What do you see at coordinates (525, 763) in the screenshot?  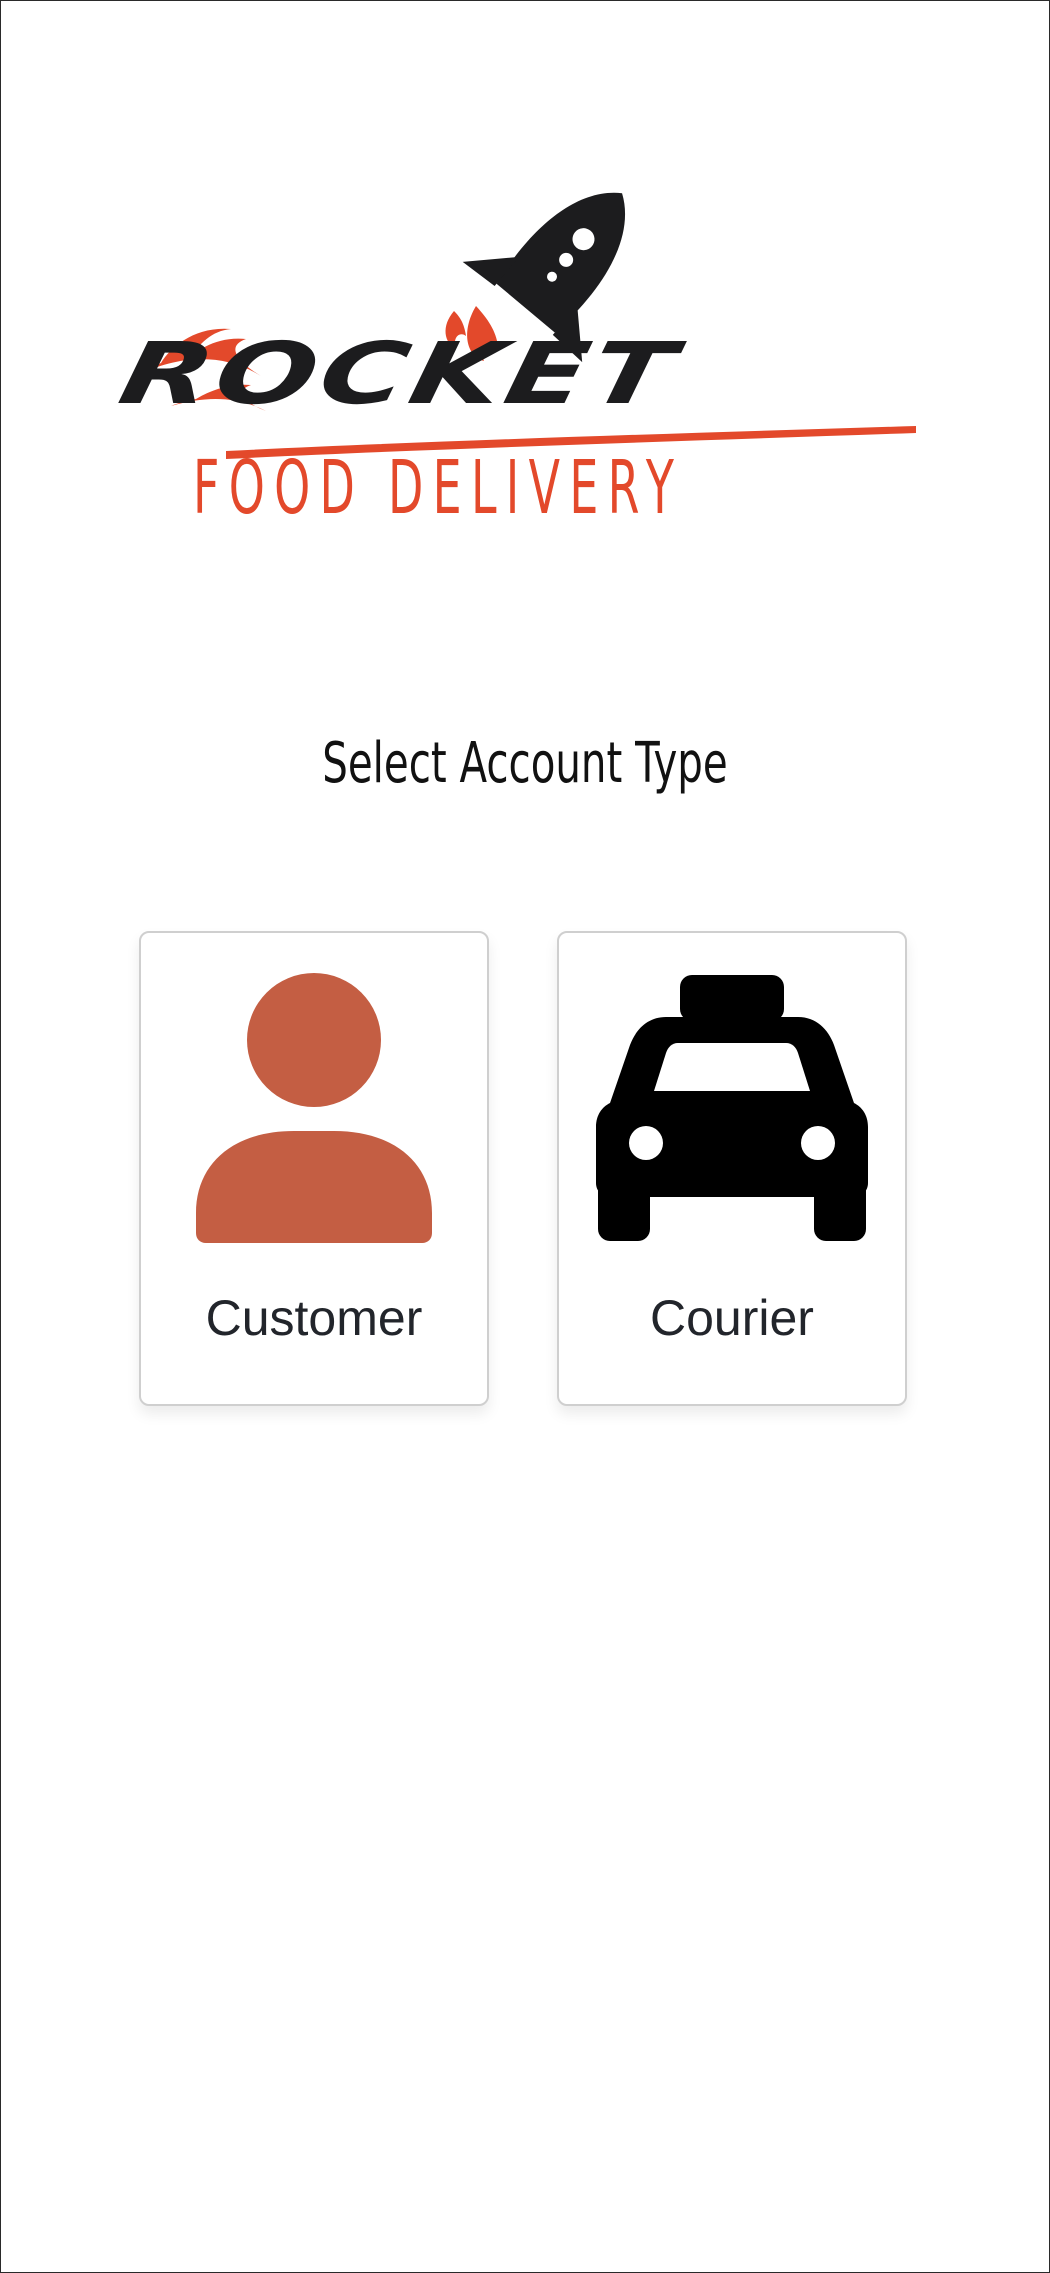 I see `page-title: Select Account Type` at bounding box center [525, 763].